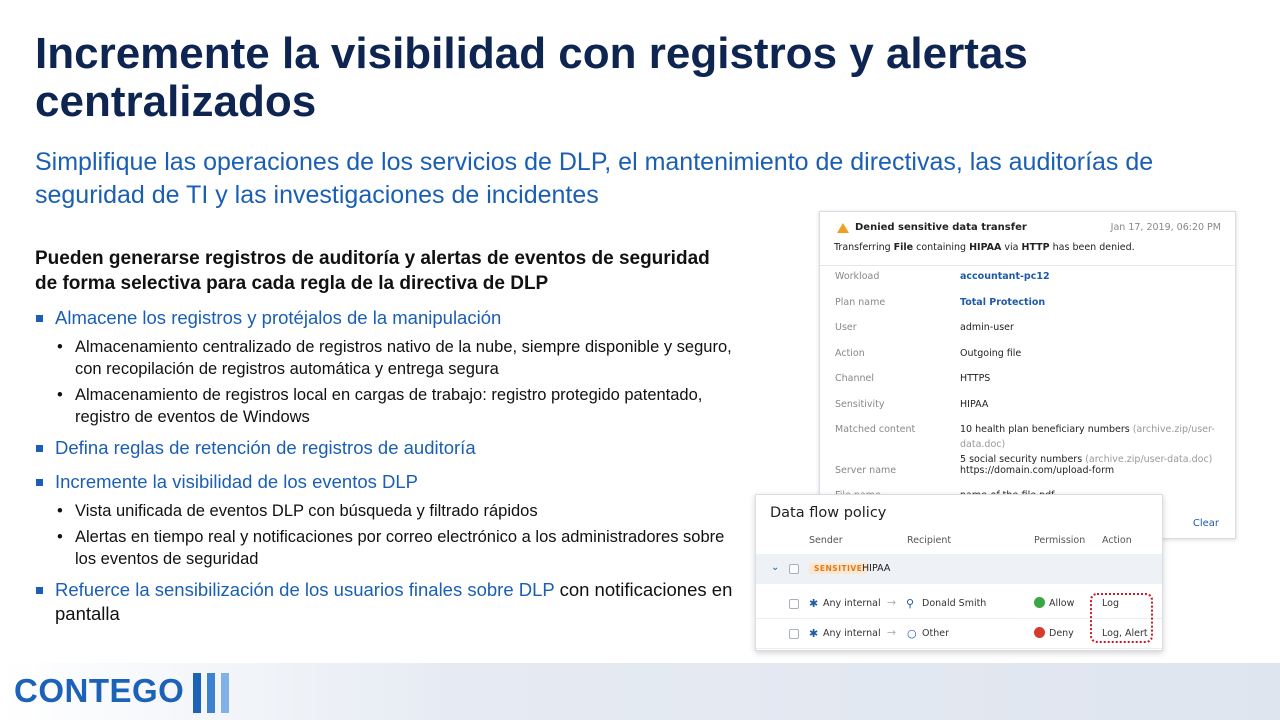 The height and width of the screenshot is (720, 1280). Describe the element at coordinates (941, 227) in the screenshot. I see `event-title: Denied sensitive data transfer` at that location.